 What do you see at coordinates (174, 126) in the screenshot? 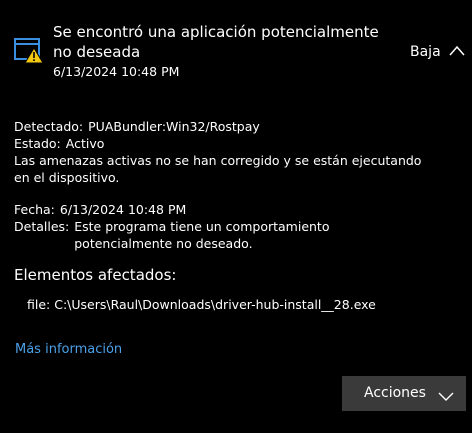
I see `detected-value: PUABundler:Win32/Rostpay` at bounding box center [174, 126].